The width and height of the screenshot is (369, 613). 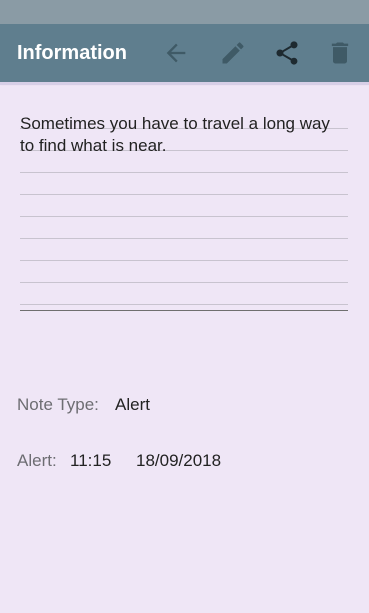 I want to click on app-bar: Information, so click(x=184, y=53).